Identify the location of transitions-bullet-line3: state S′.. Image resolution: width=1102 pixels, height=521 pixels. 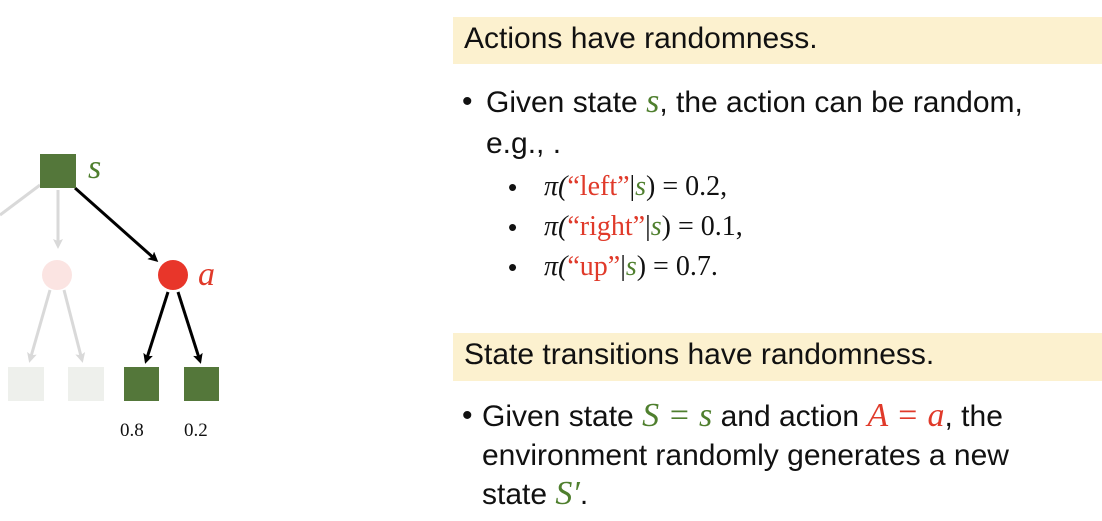
(535, 494).